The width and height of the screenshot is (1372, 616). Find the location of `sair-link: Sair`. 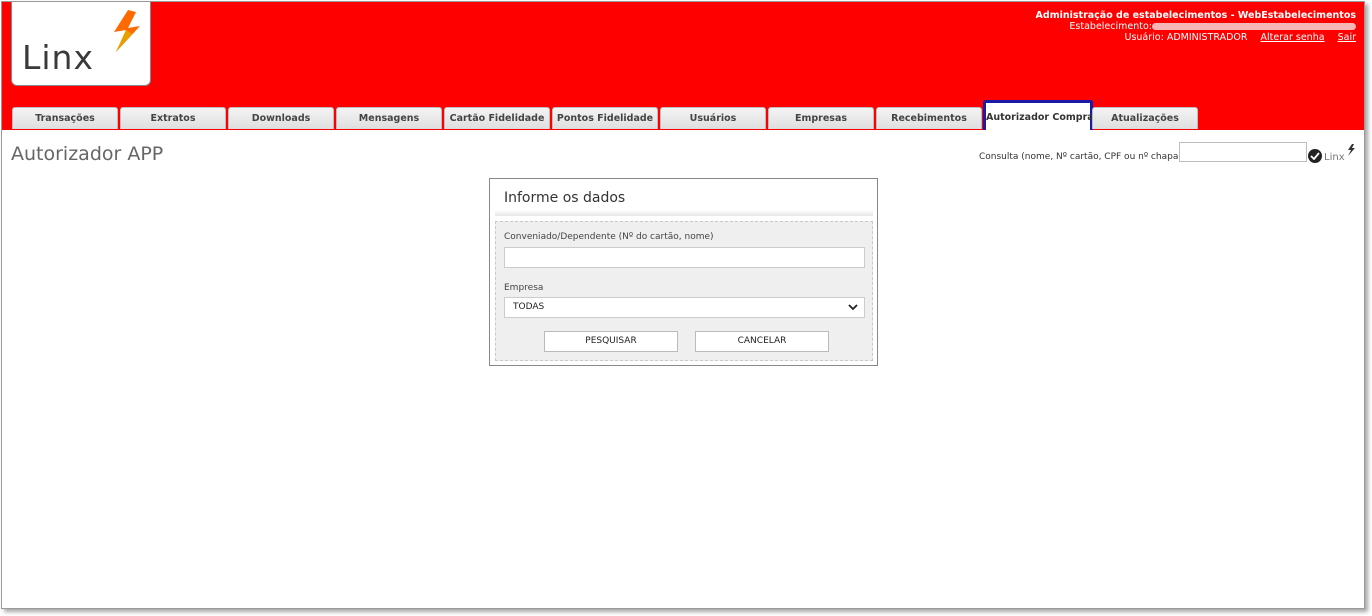

sair-link: Sair is located at coordinates (1347, 37).